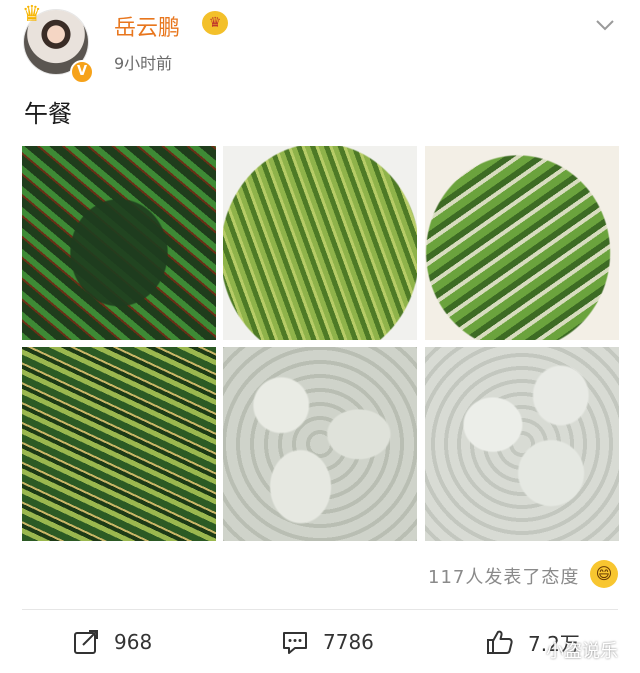 Image resolution: width=640 pixels, height=673 pixels. What do you see at coordinates (133, 642) in the screenshot?
I see `repost-count: 968` at bounding box center [133, 642].